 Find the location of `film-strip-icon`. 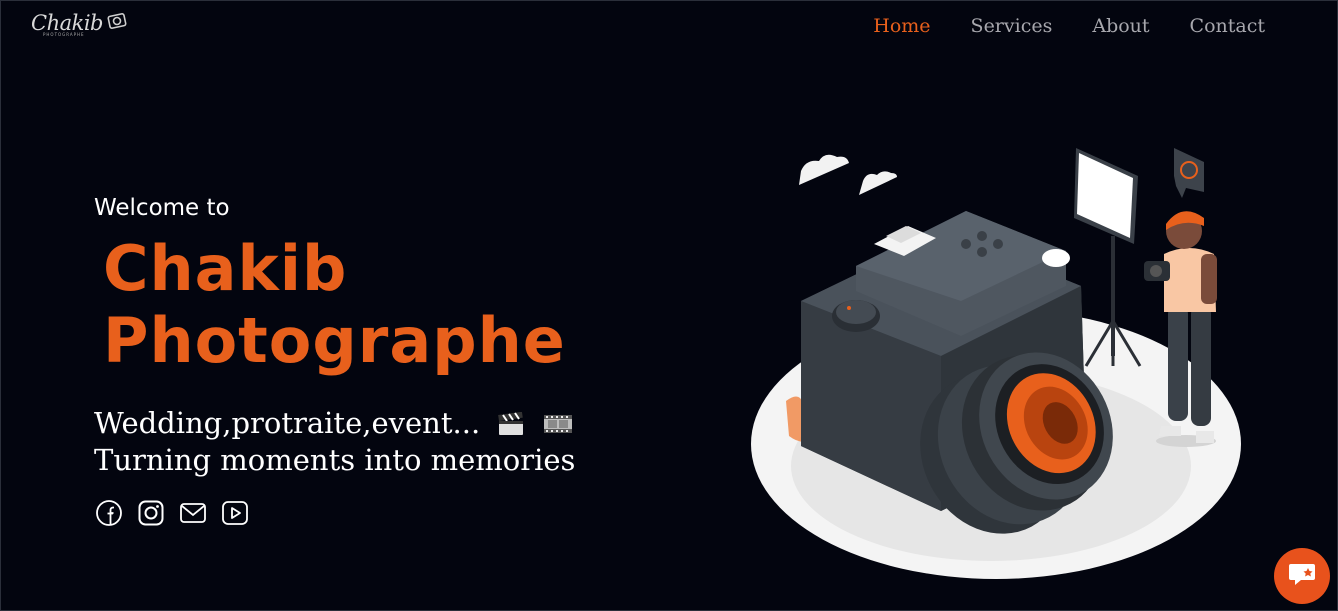

film-strip-icon is located at coordinates (557, 420).